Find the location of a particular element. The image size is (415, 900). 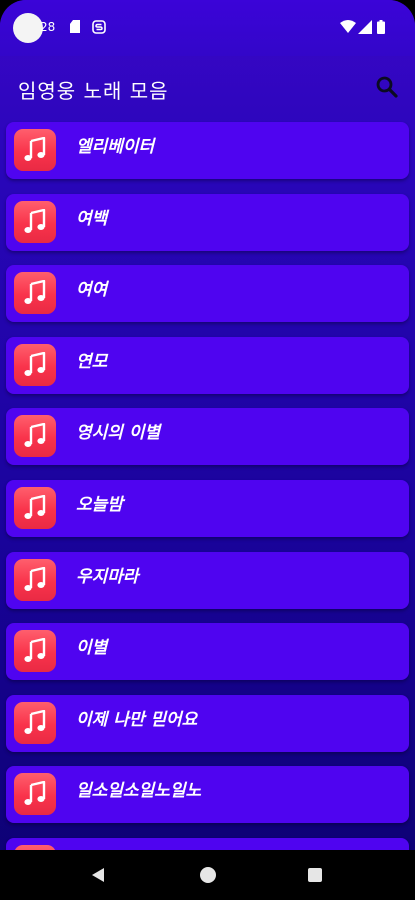

song-list-item: 일소일소일노일노 is located at coordinates (207, 795).